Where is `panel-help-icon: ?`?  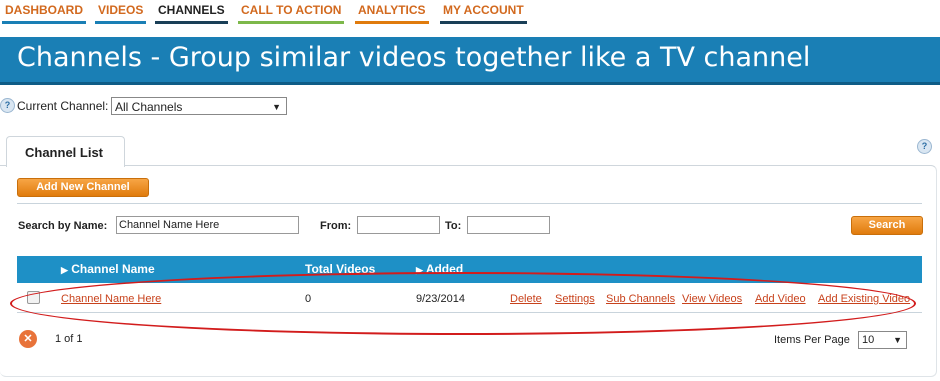
panel-help-icon: ? is located at coordinates (924, 146).